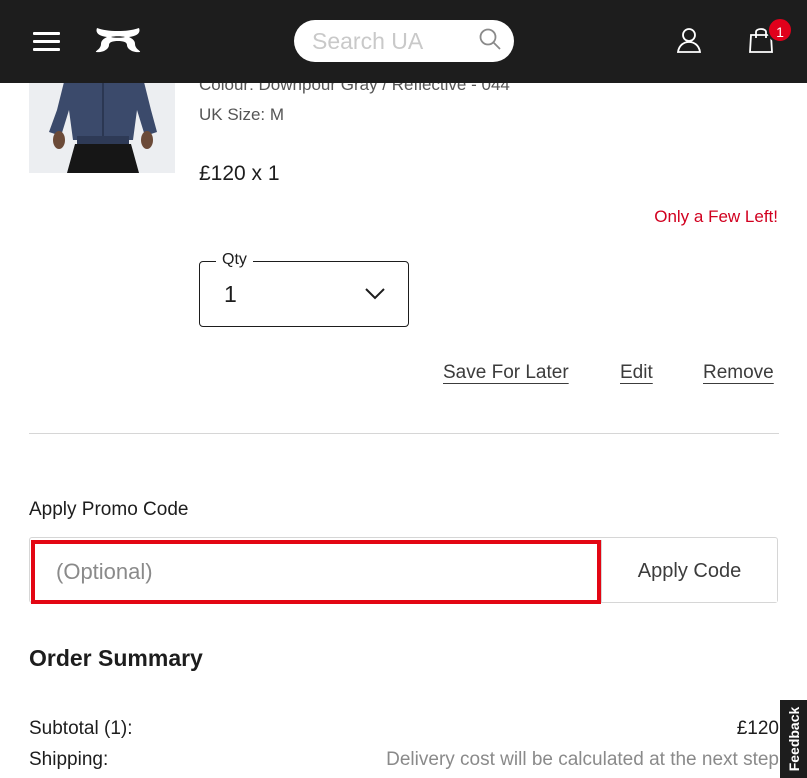 Image resolution: width=807 pixels, height=778 pixels. Describe the element at coordinates (316, 572) in the screenshot. I see `promo-code-input` at that location.